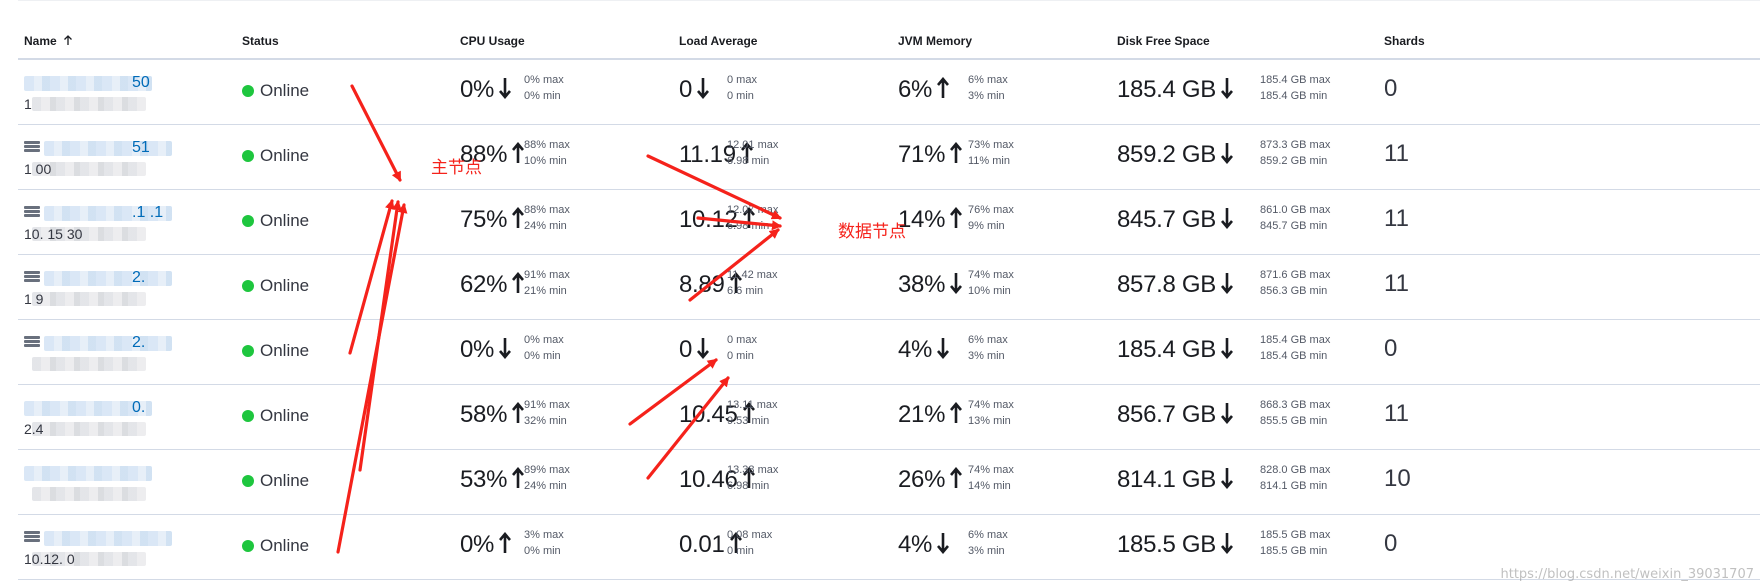 The image size is (1760, 586). Describe the element at coordinates (484, 284) in the screenshot. I see `cpu-value-text: 62%` at that location.